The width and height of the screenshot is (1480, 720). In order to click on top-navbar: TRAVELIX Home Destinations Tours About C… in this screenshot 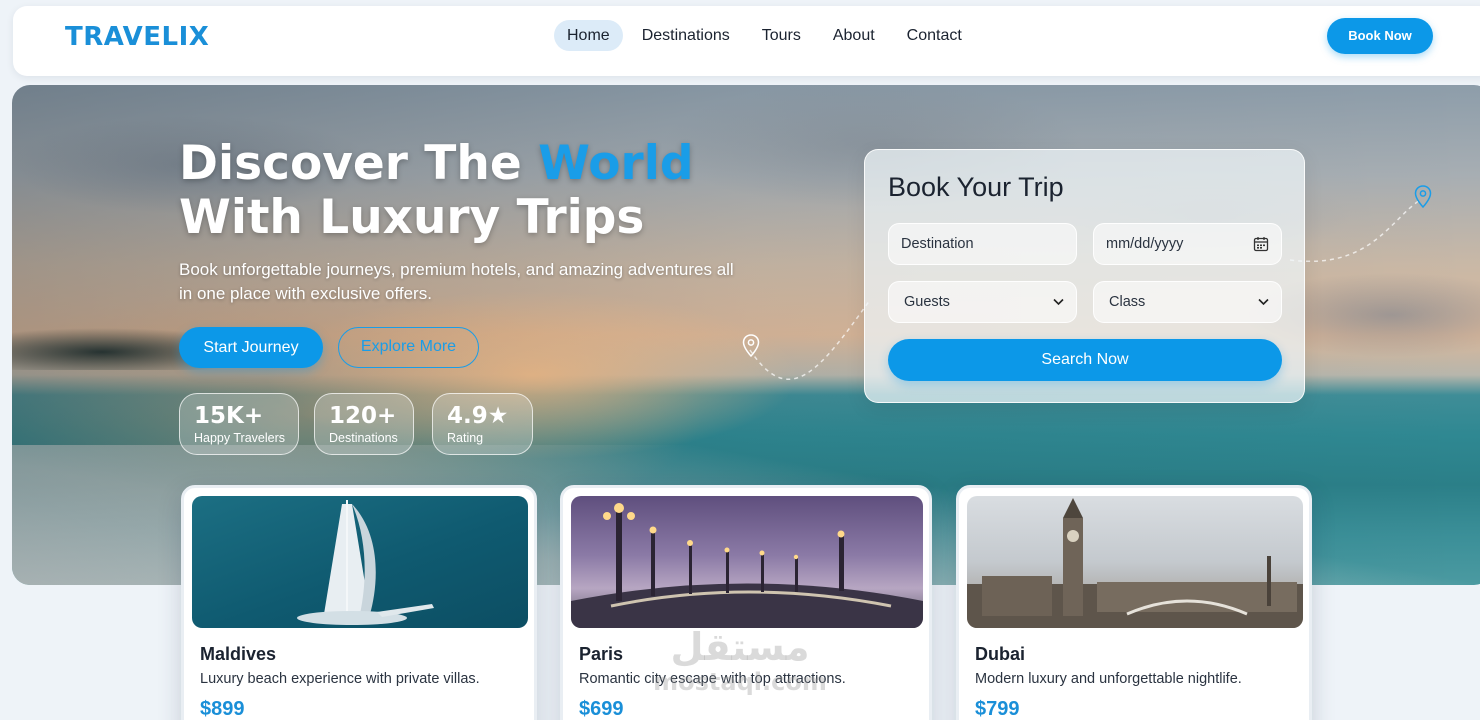, I will do `click(746, 41)`.